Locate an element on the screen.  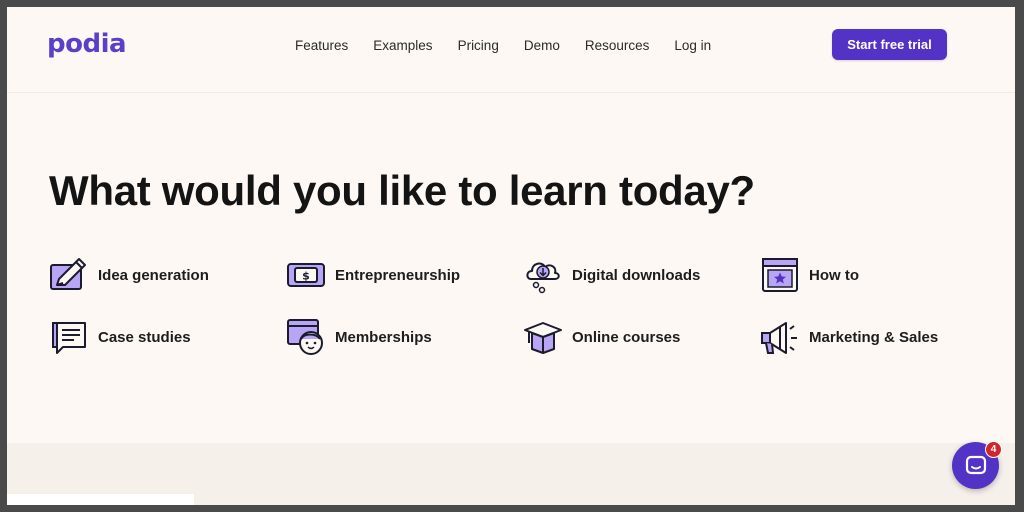
topic-label: Digital downloads is located at coordinates (636, 275).